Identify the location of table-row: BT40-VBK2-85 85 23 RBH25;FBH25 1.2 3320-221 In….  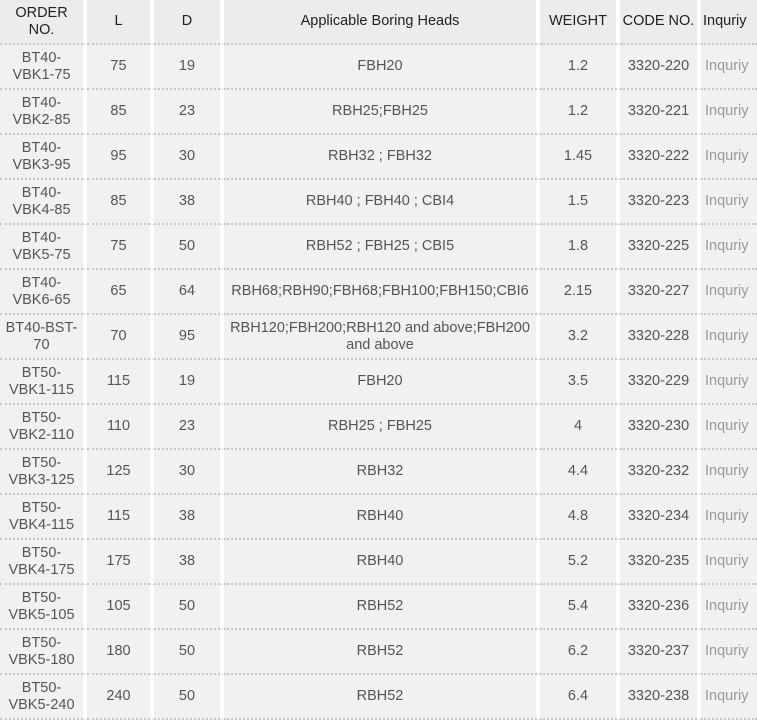
(378, 112).